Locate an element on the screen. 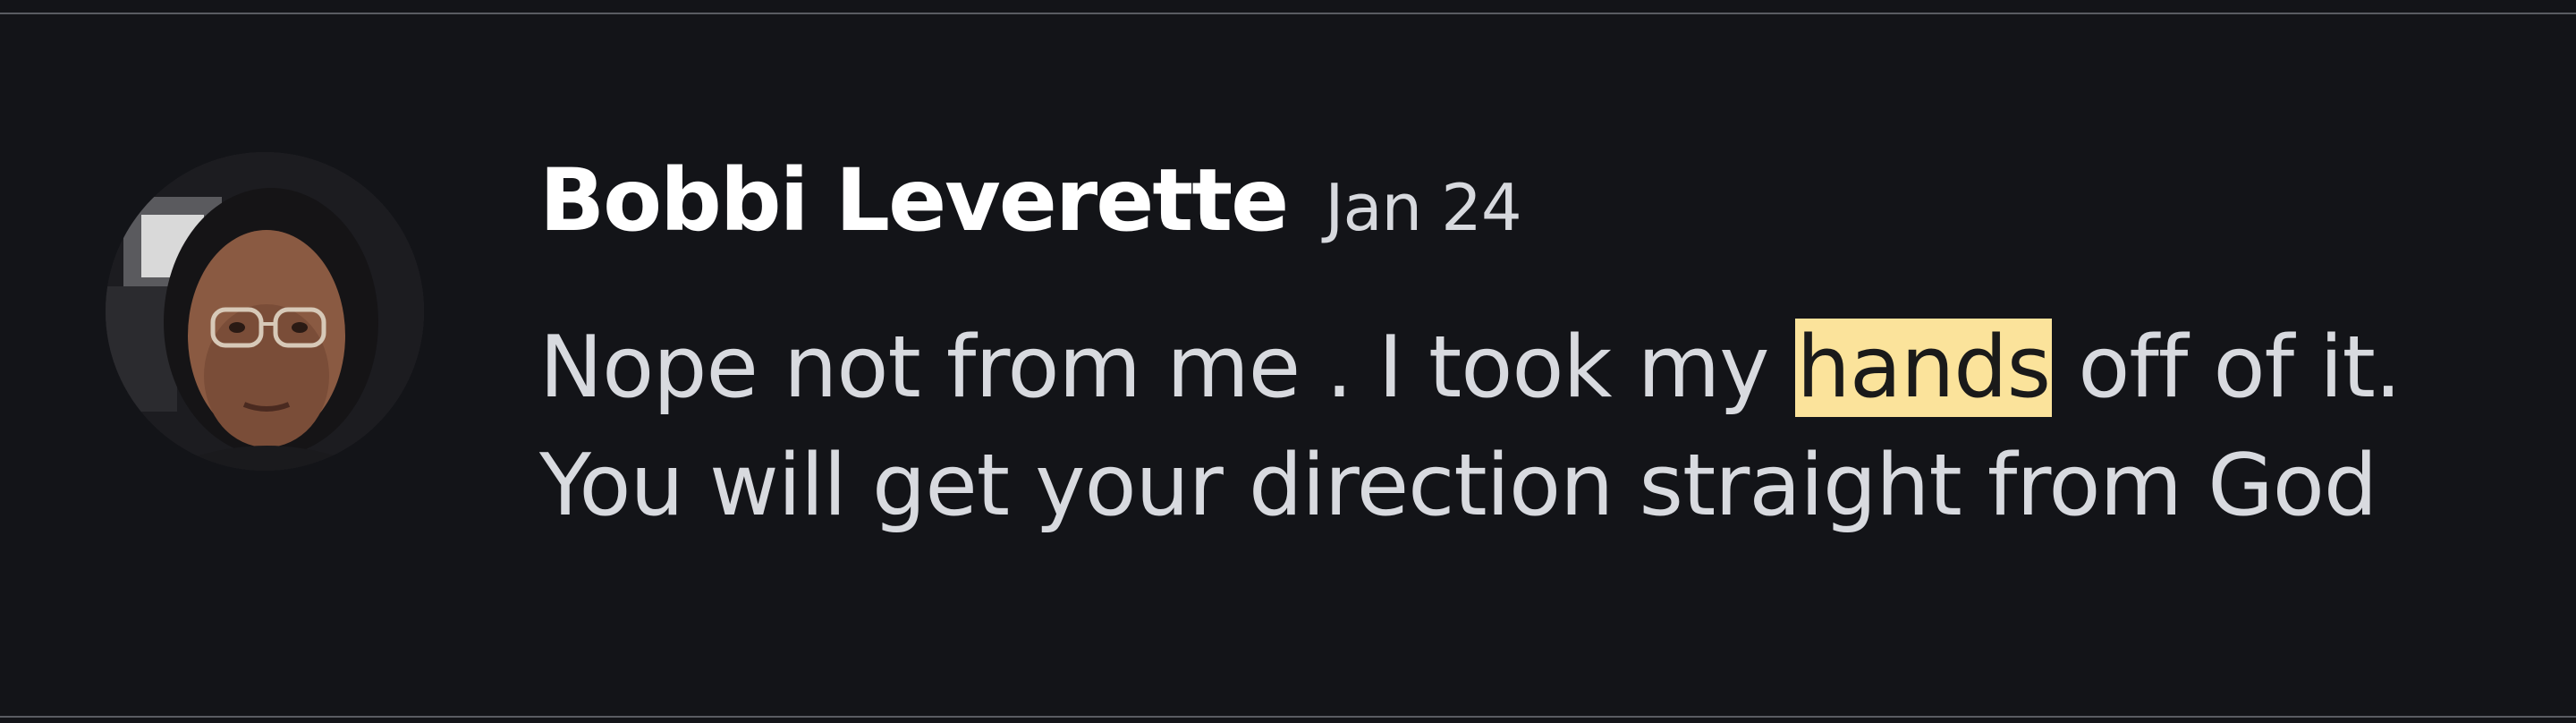 The height and width of the screenshot is (723, 2576). search-highlight: hands is located at coordinates (1923, 368).